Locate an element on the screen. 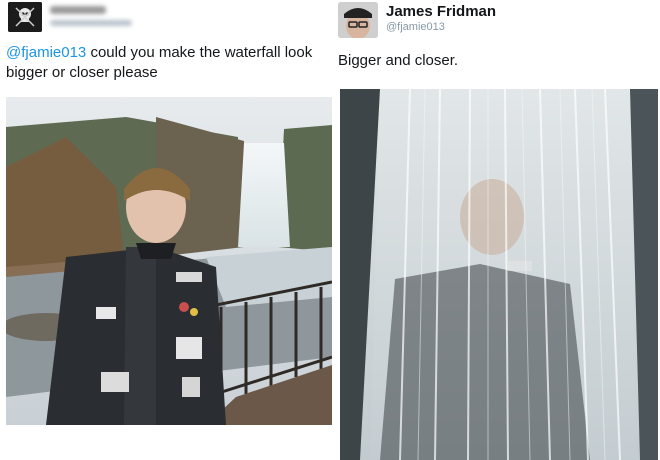 This screenshot has height=460, width=660. mention-link: @fjamie013 is located at coordinates (46, 52).